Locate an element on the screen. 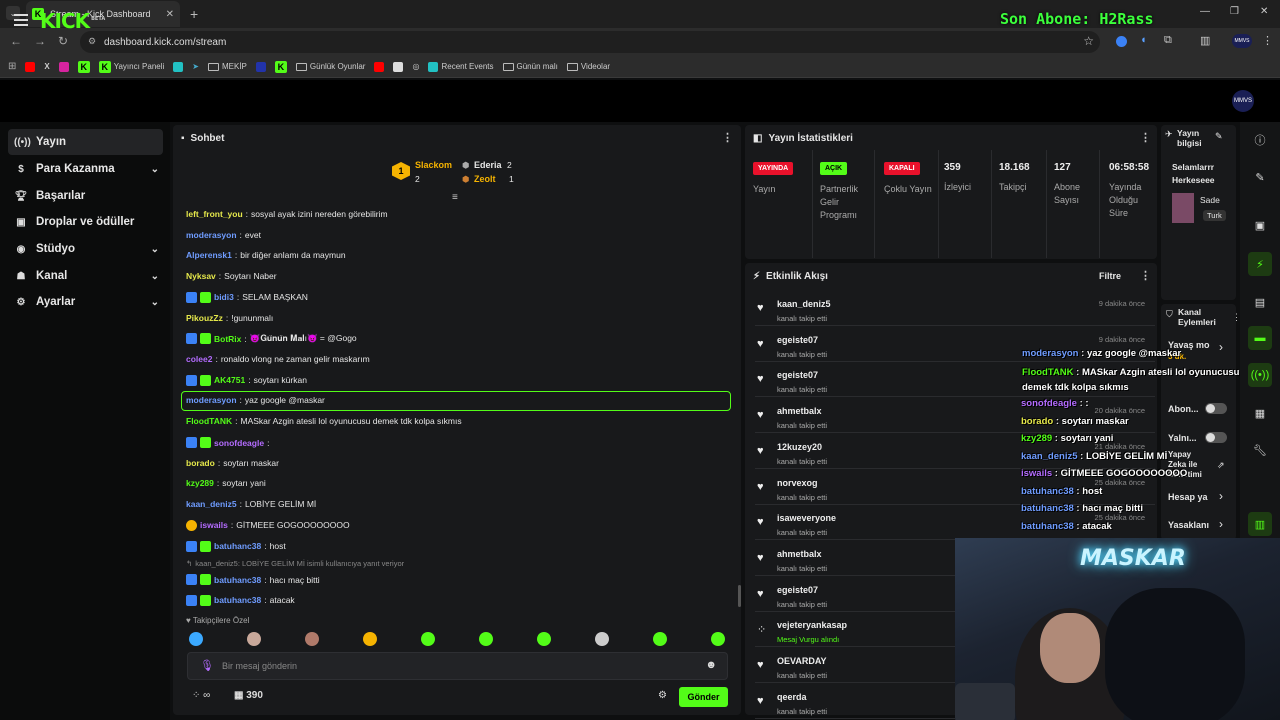 This screenshot has height=720, width=1280. pencil-icon: ✎ is located at coordinates (1260, 177).